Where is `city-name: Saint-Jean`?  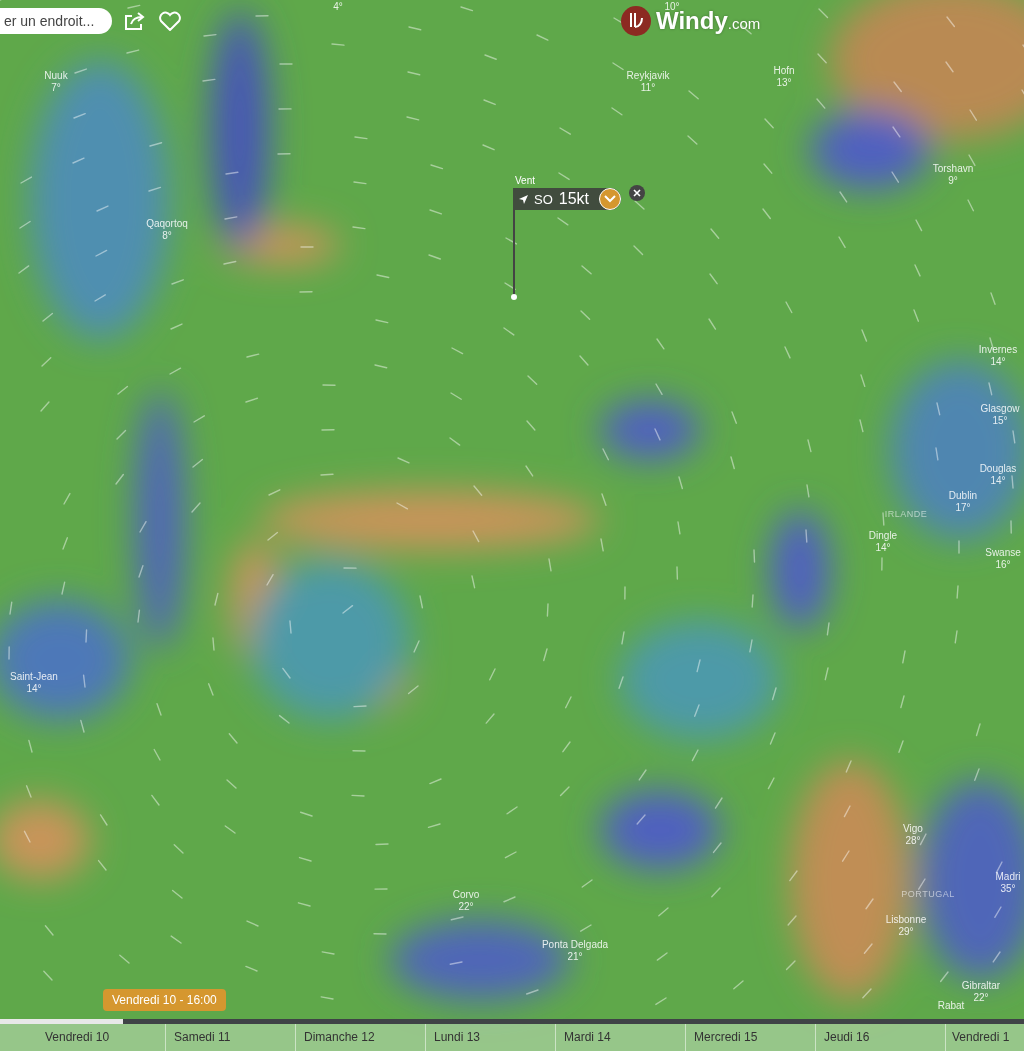
city-name: Saint-Jean is located at coordinates (34, 677).